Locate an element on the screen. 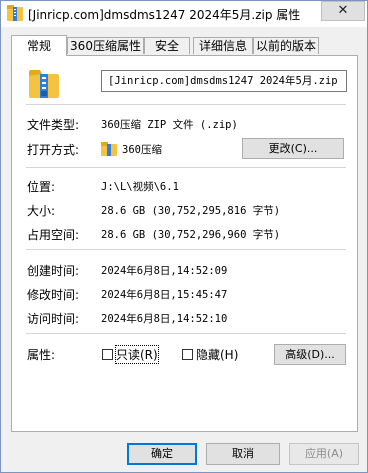 The width and height of the screenshot is (368, 473). close-button: ✕ is located at coordinates (343, 11).